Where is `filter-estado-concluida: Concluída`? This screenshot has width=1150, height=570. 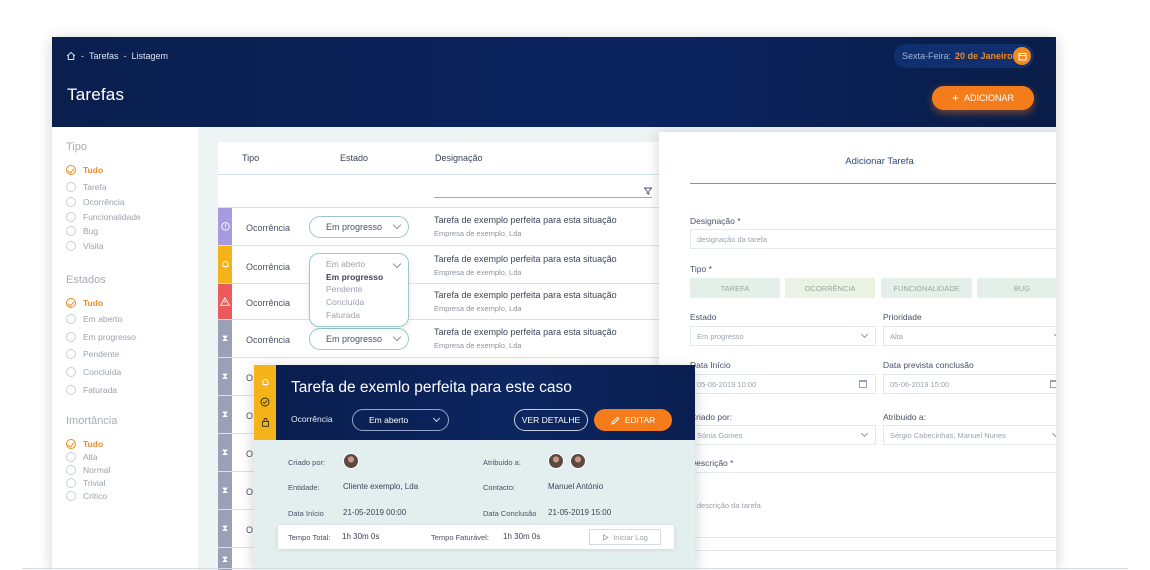 filter-estado-concluida: Concluída is located at coordinates (93, 372).